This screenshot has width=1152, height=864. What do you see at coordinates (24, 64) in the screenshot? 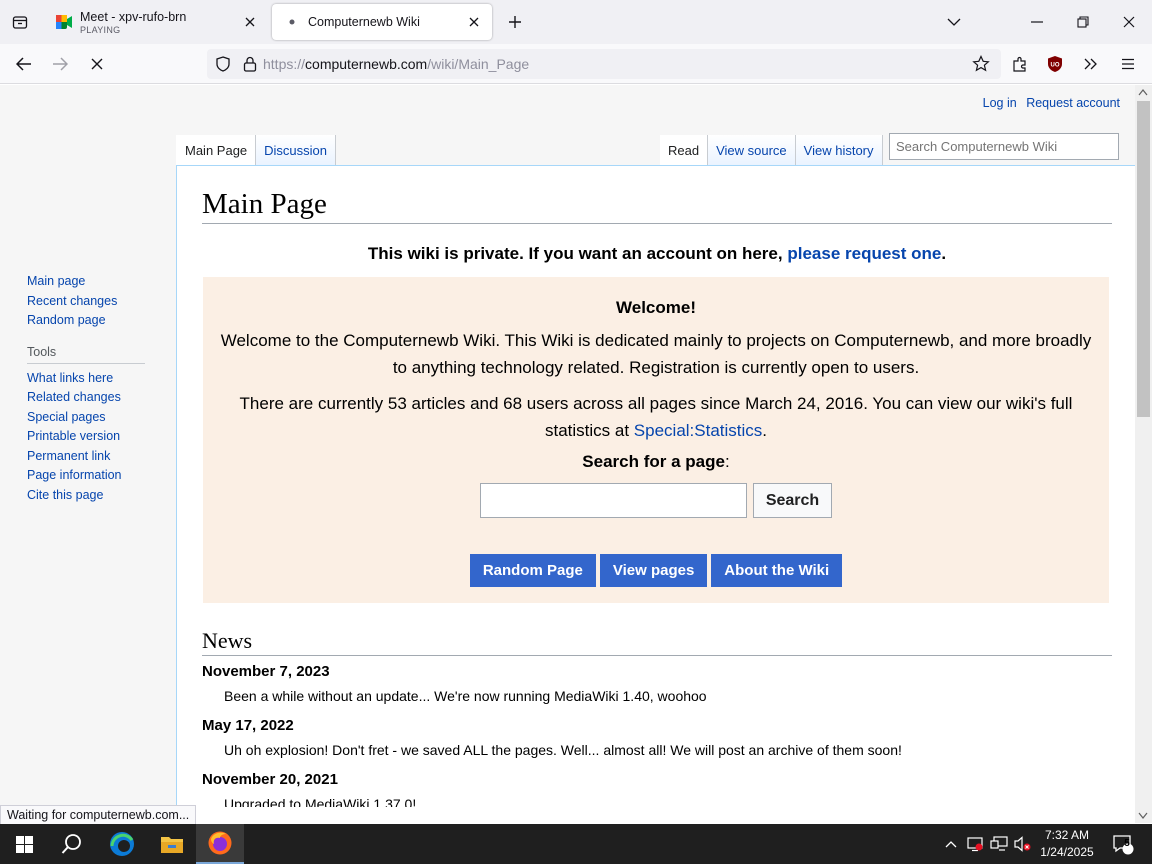
I see `back-arrow-icon` at bounding box center [24, 64].